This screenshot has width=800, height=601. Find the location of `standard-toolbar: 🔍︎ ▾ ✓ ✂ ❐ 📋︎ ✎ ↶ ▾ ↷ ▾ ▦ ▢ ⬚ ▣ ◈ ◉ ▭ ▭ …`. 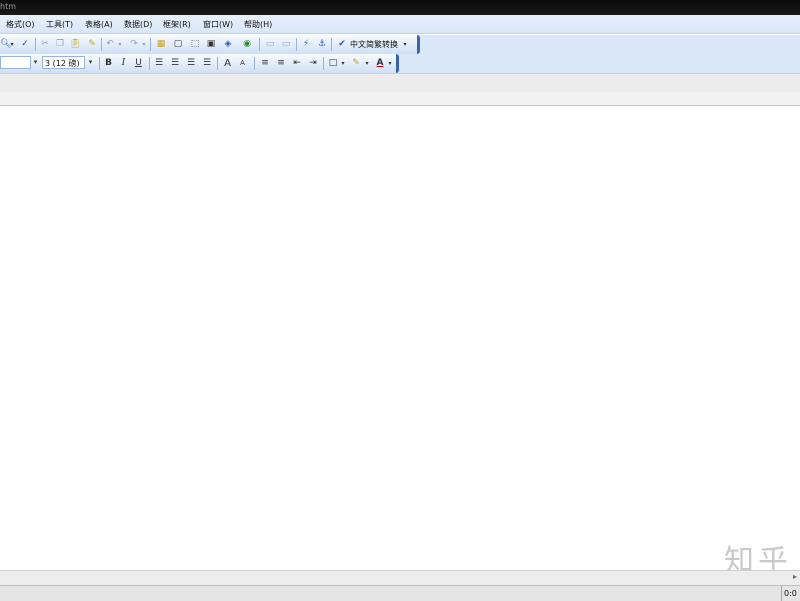

standard-toolbar: 🔍︎ ▾ ✓ ✂ ❐ 📋︎ ✎ ↶ ▾ ↷ ▾ ▦ ▢ ⬚ ▣ ◈ ◉ ▭ ▭ … is located at coordinates (210, 44).